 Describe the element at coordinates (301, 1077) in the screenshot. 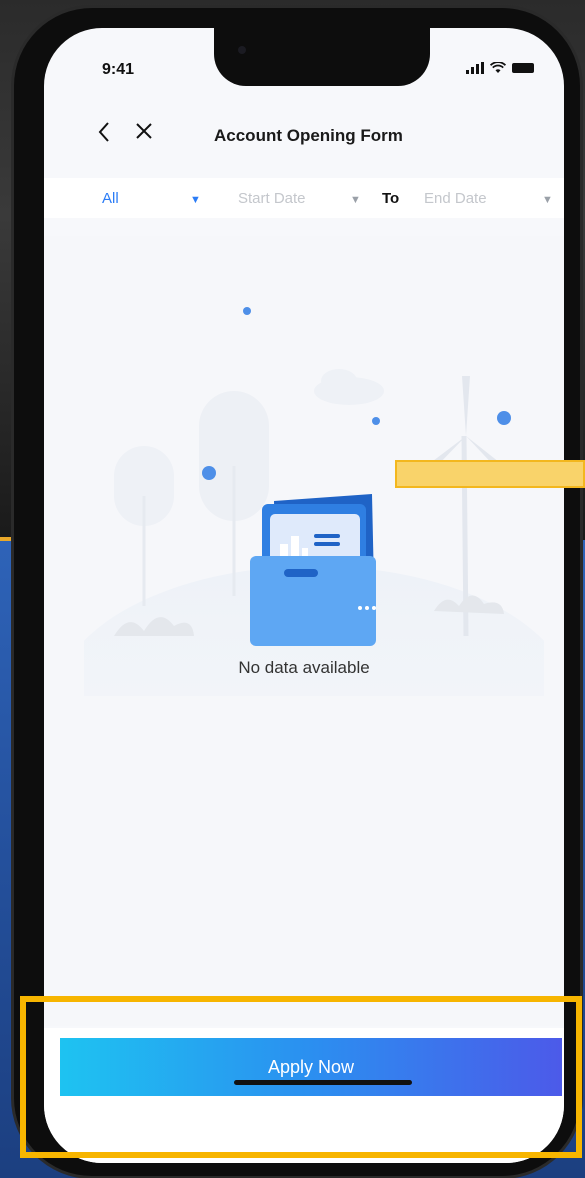

I see `highlight-box` at that location.